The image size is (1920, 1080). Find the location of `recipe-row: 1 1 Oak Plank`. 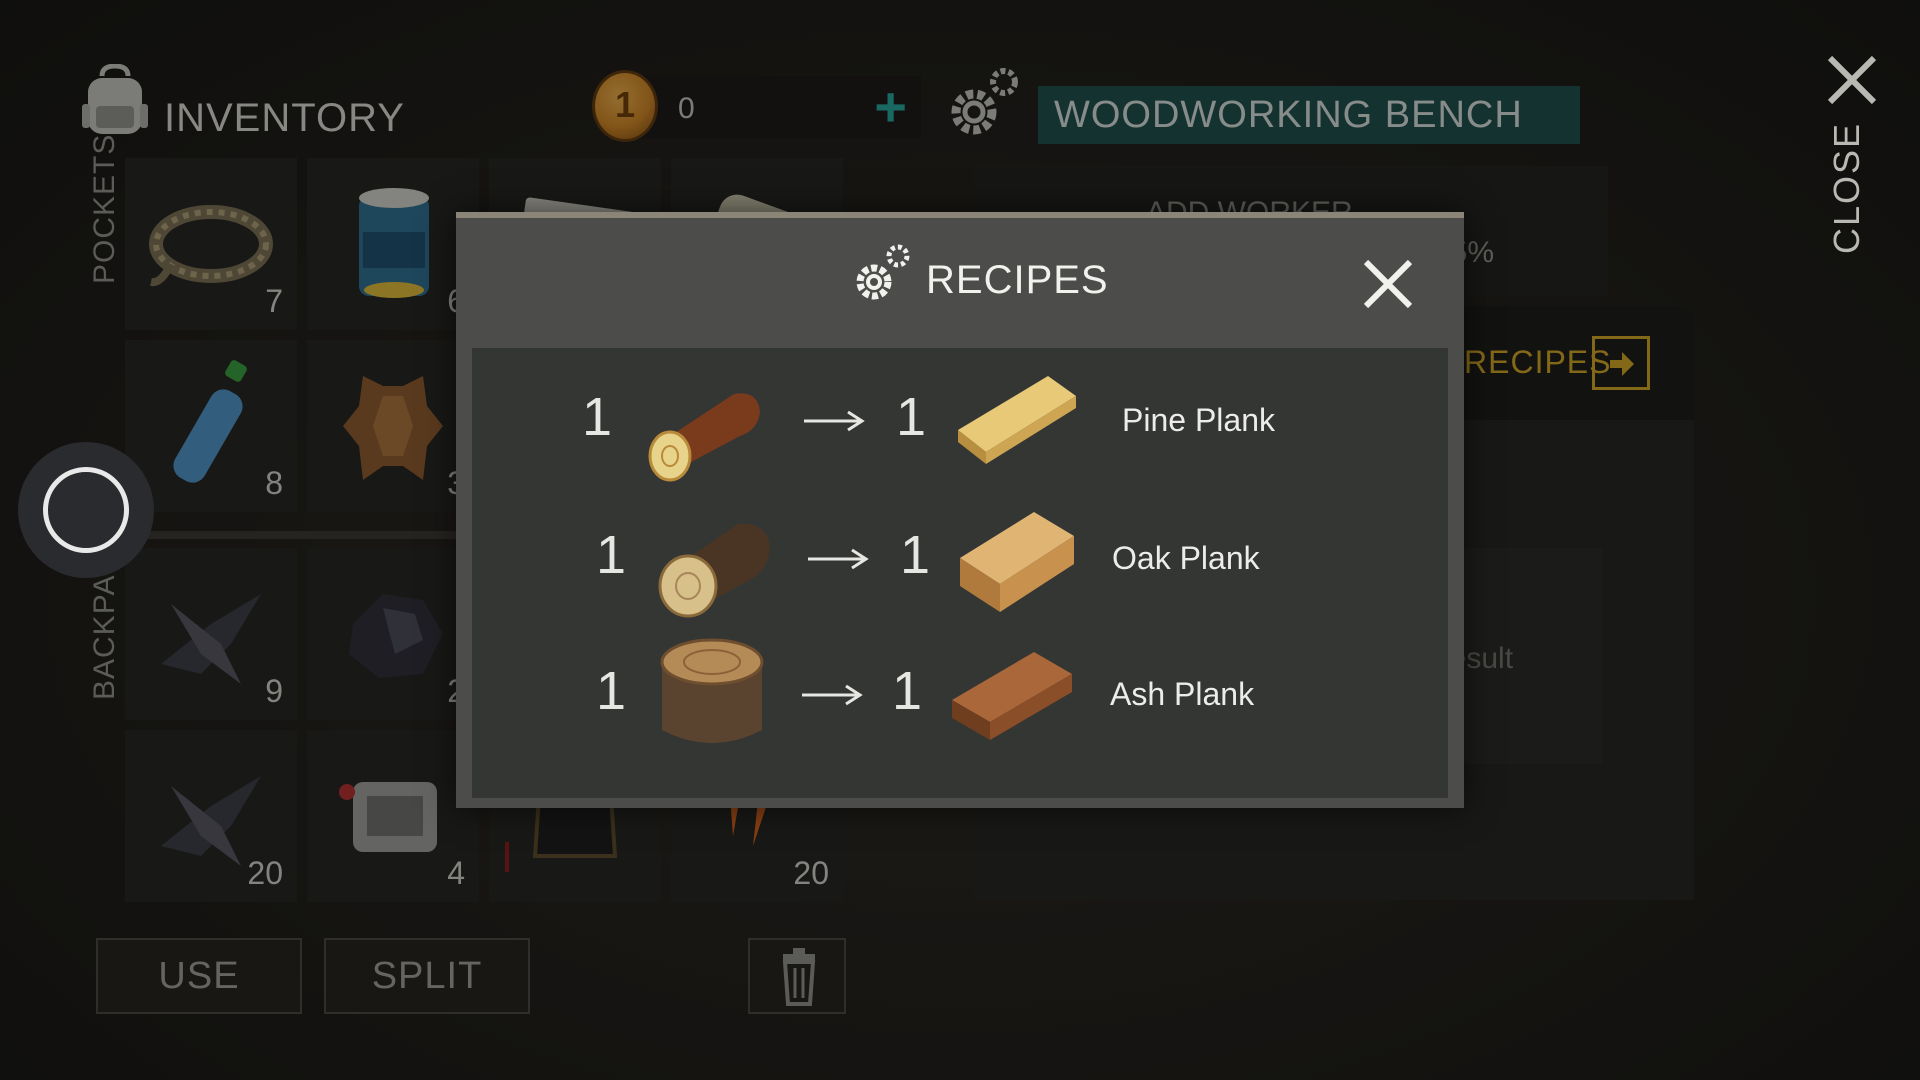

recipe-row: 1 1 Oak Plank is located at coordinates (960, 559).